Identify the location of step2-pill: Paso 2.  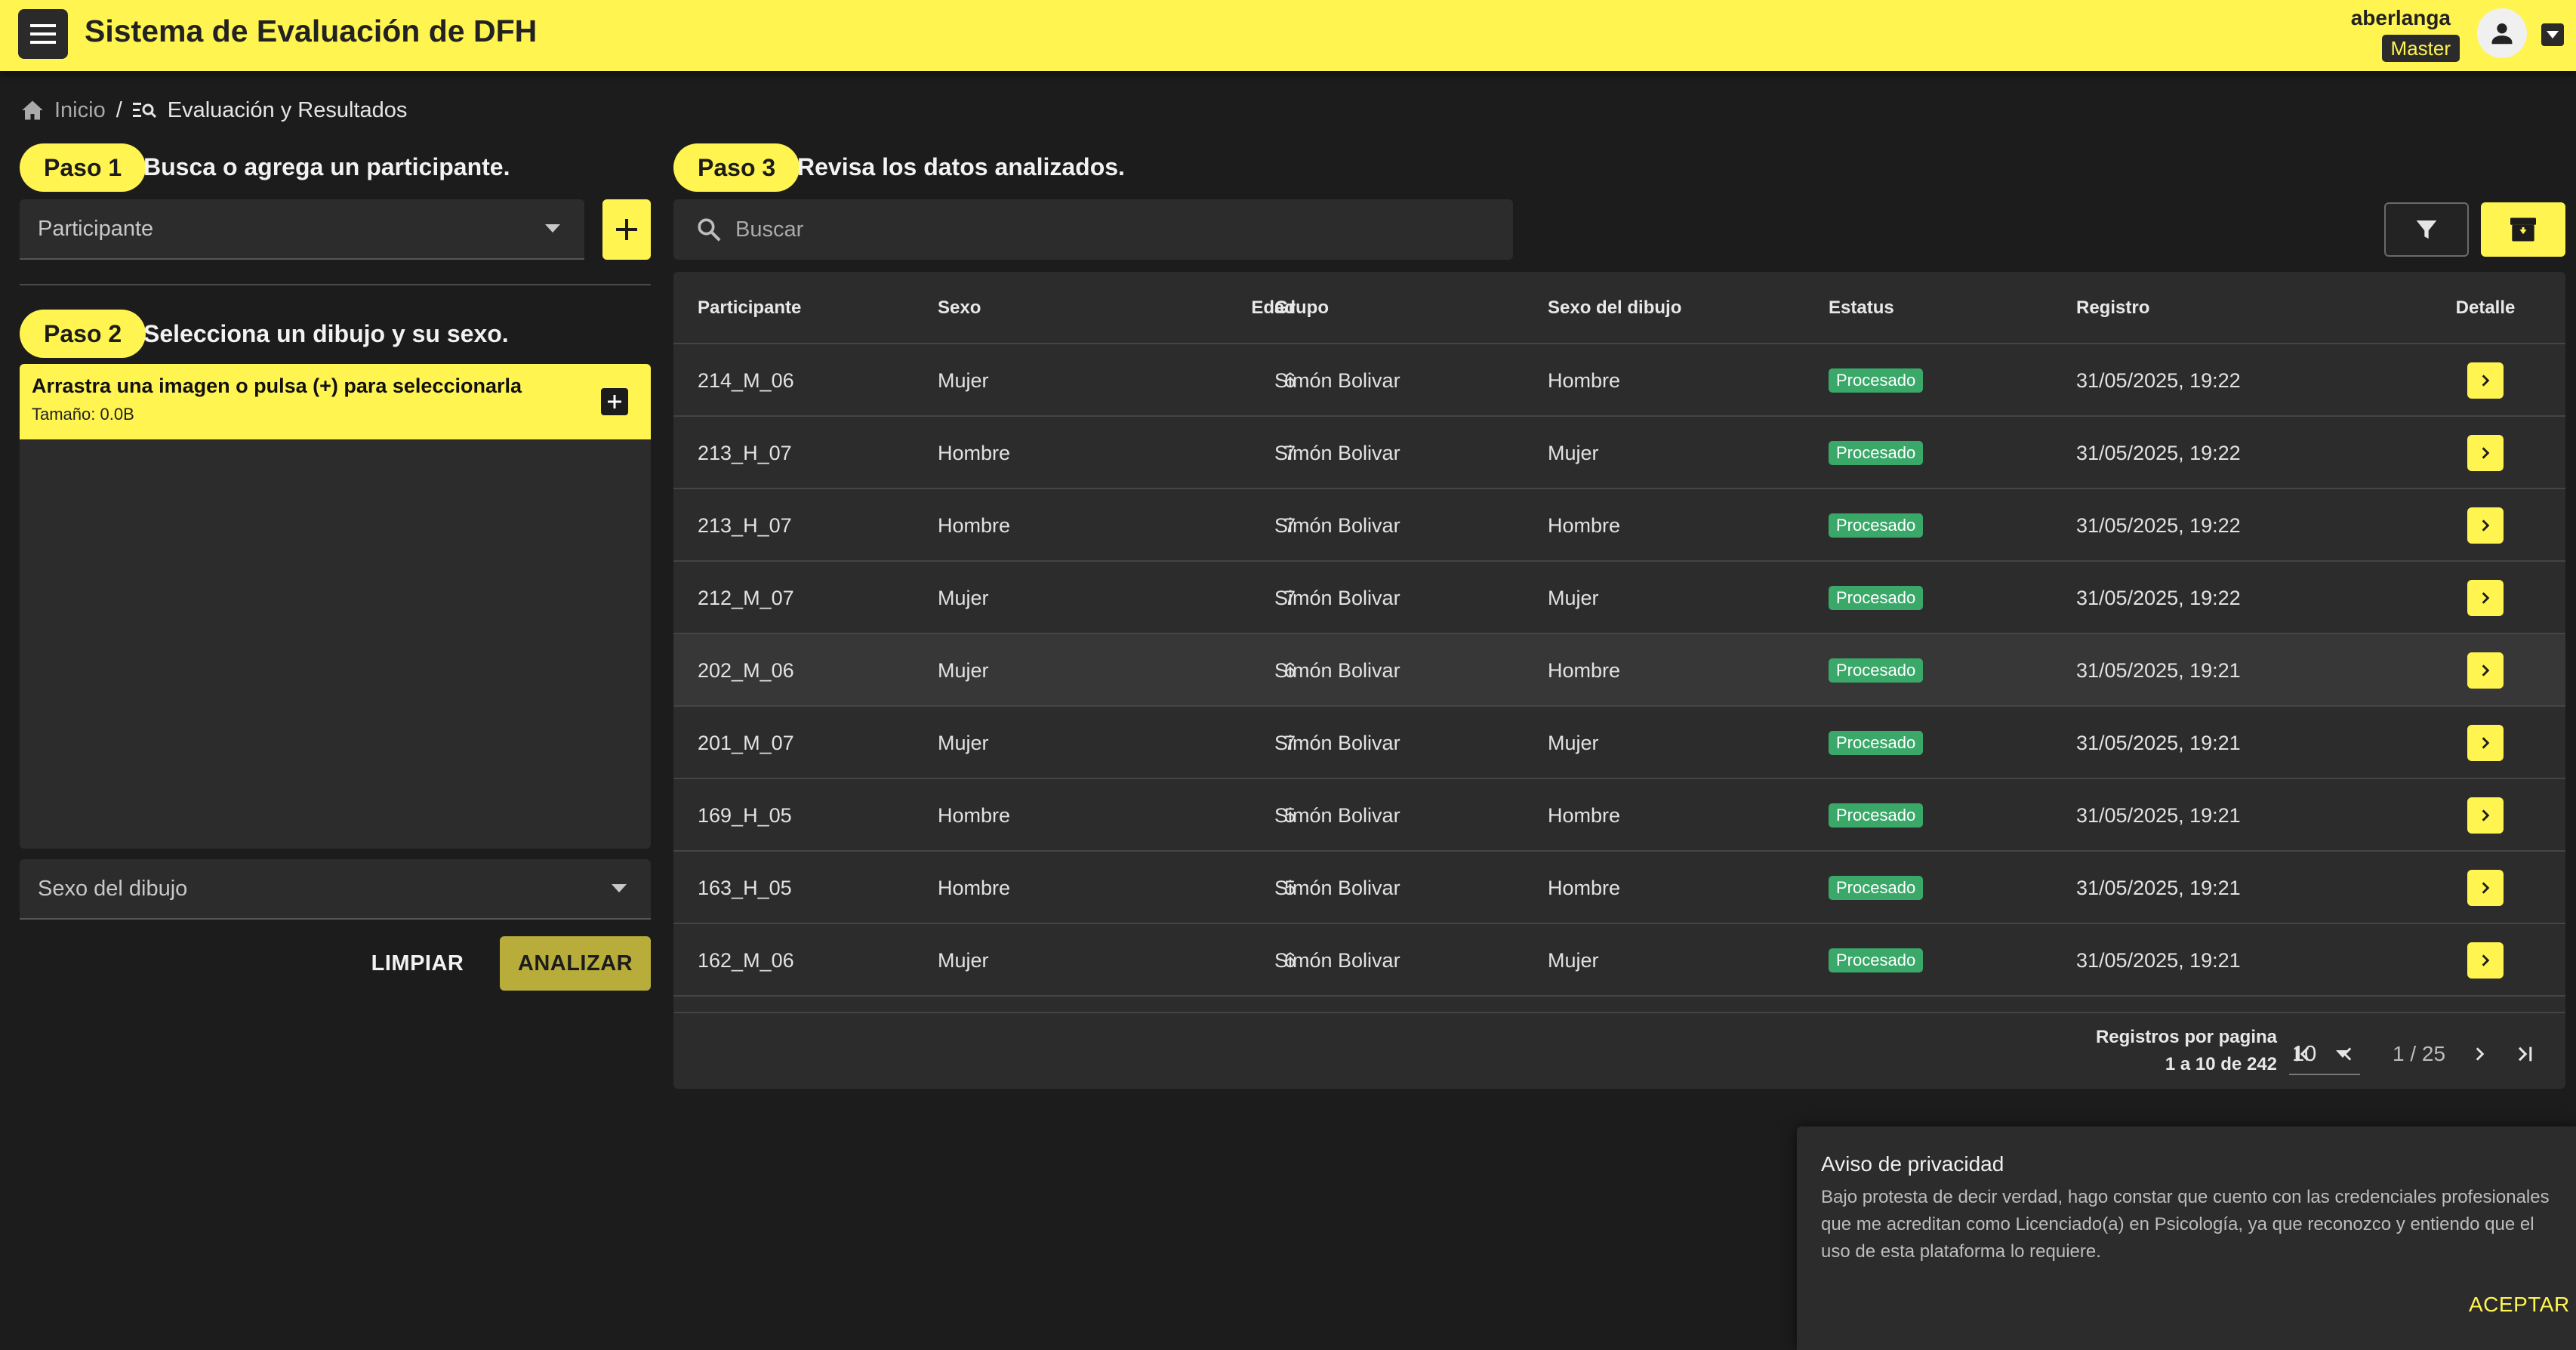
(83, 334).